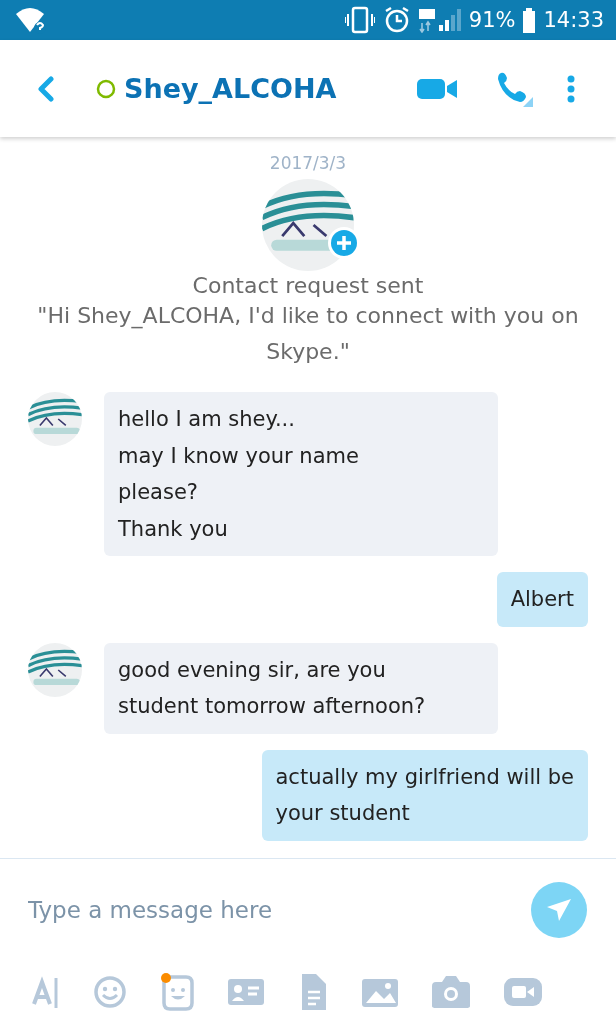  I want to click on call-button, so click(514, 88).